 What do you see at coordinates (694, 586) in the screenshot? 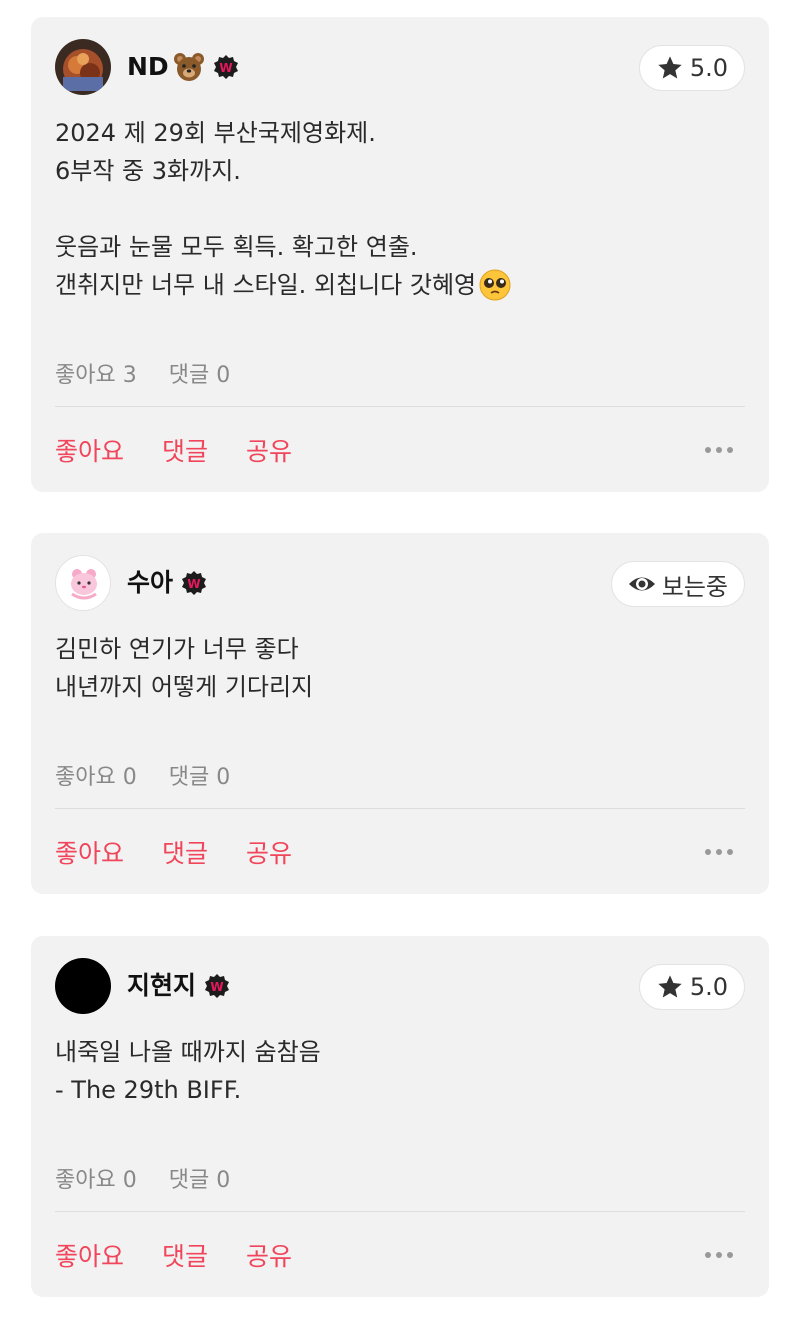
I see `watching-status-label: 보는중` at bounding box center [694, 586].